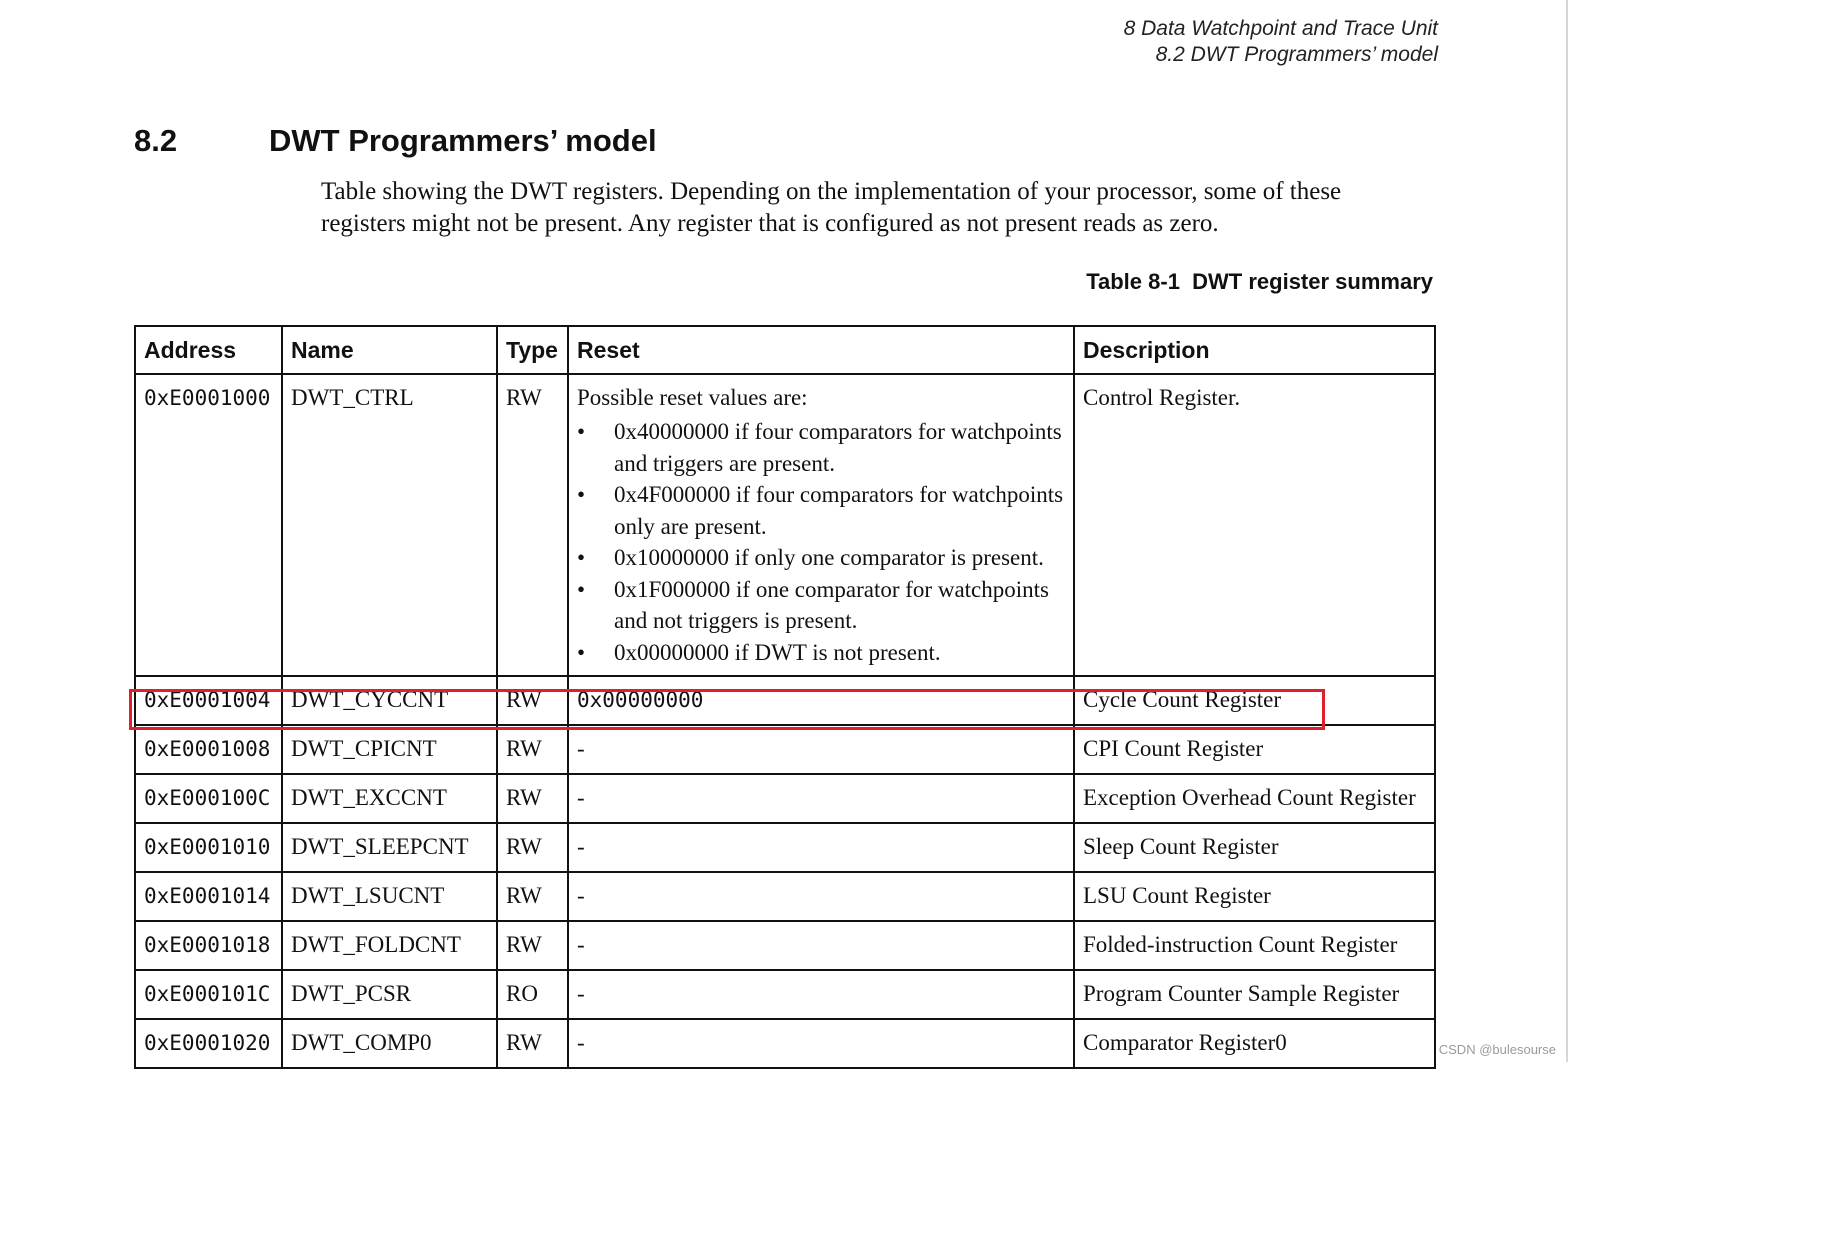 This screenshot has height=1245, width=1838. What do you see at coordinates (208, 994) in the screenshot?
I see `cell-address: 0xE000101C` at bounding box center [208, 994].